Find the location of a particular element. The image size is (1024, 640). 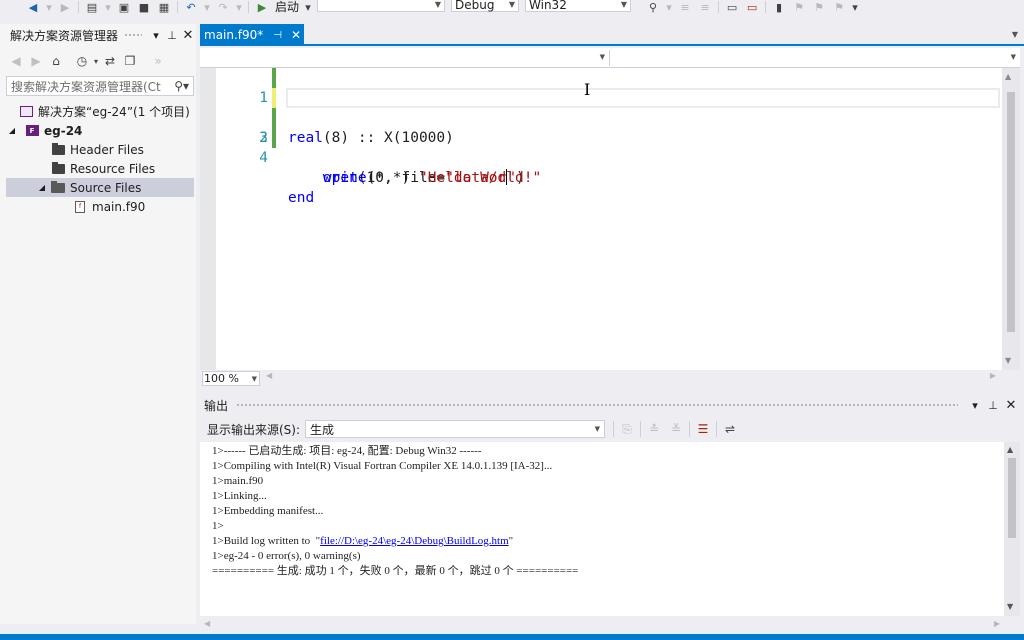

configuration-select: Debug ▼ is located at coordinates (485, 6).